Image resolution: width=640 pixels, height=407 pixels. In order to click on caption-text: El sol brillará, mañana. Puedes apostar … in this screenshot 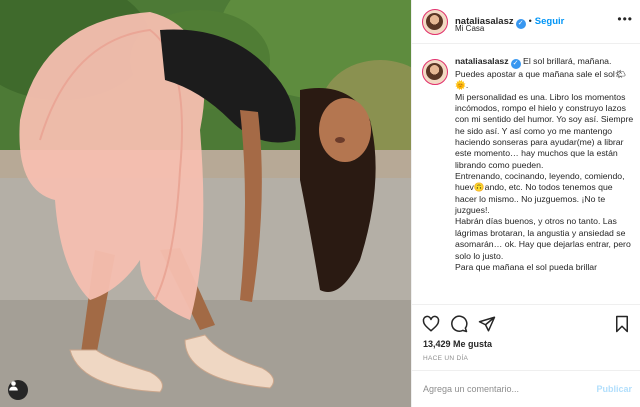, I will do `click(544, 164)`.